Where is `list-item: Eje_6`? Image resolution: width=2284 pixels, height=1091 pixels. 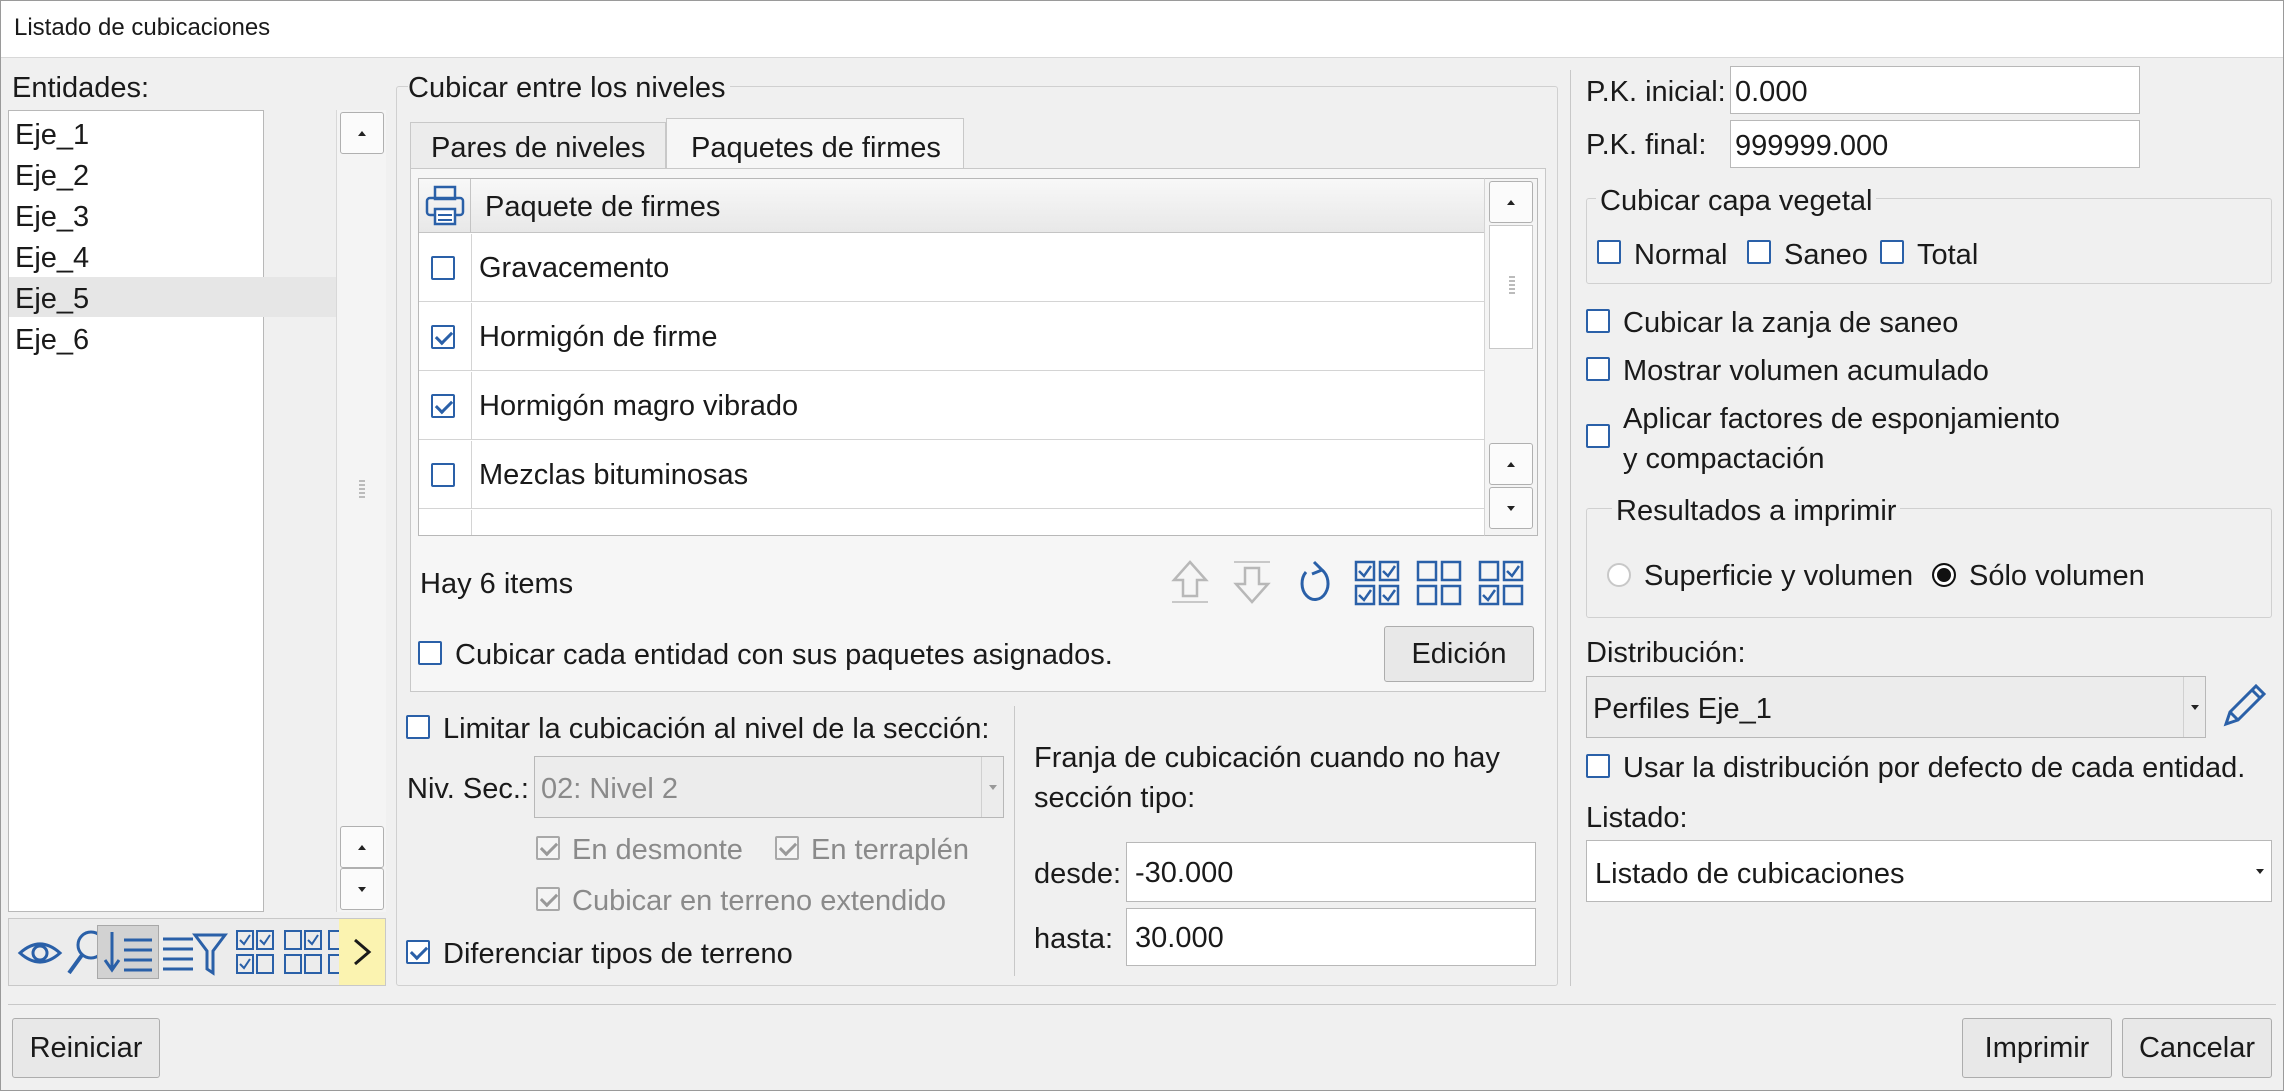 list-item: Eje_6 is located at coordinates (52, 340).